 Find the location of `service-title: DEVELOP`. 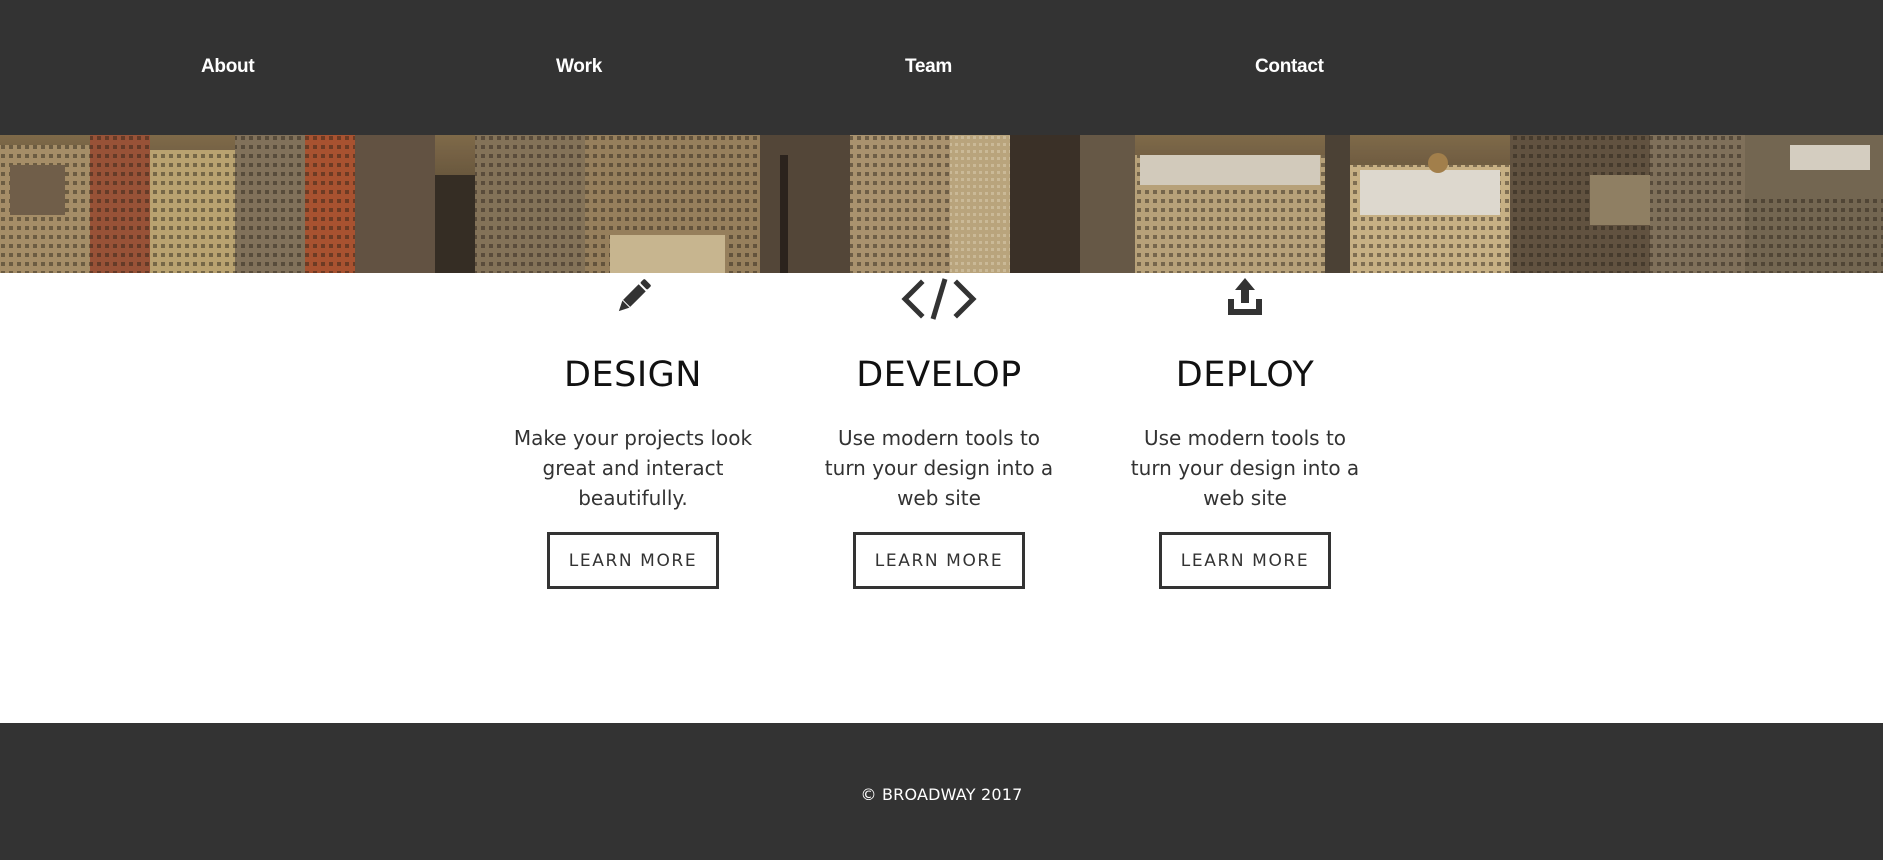

service-title: DEVELOP is located at coordinates (939, 375).